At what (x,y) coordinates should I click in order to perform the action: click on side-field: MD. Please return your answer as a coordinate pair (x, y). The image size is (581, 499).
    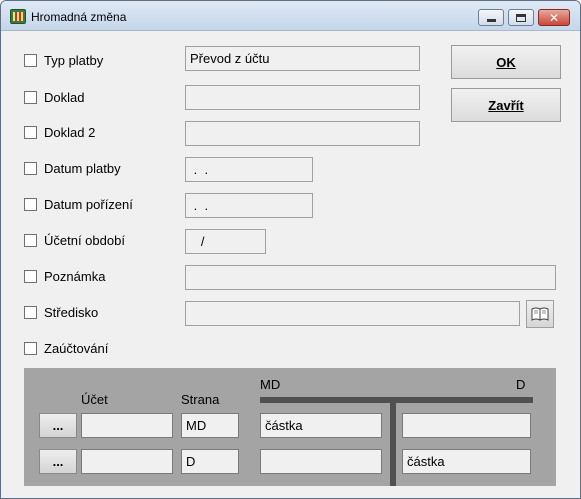
    Looking at the image, I should click on (210, 425).